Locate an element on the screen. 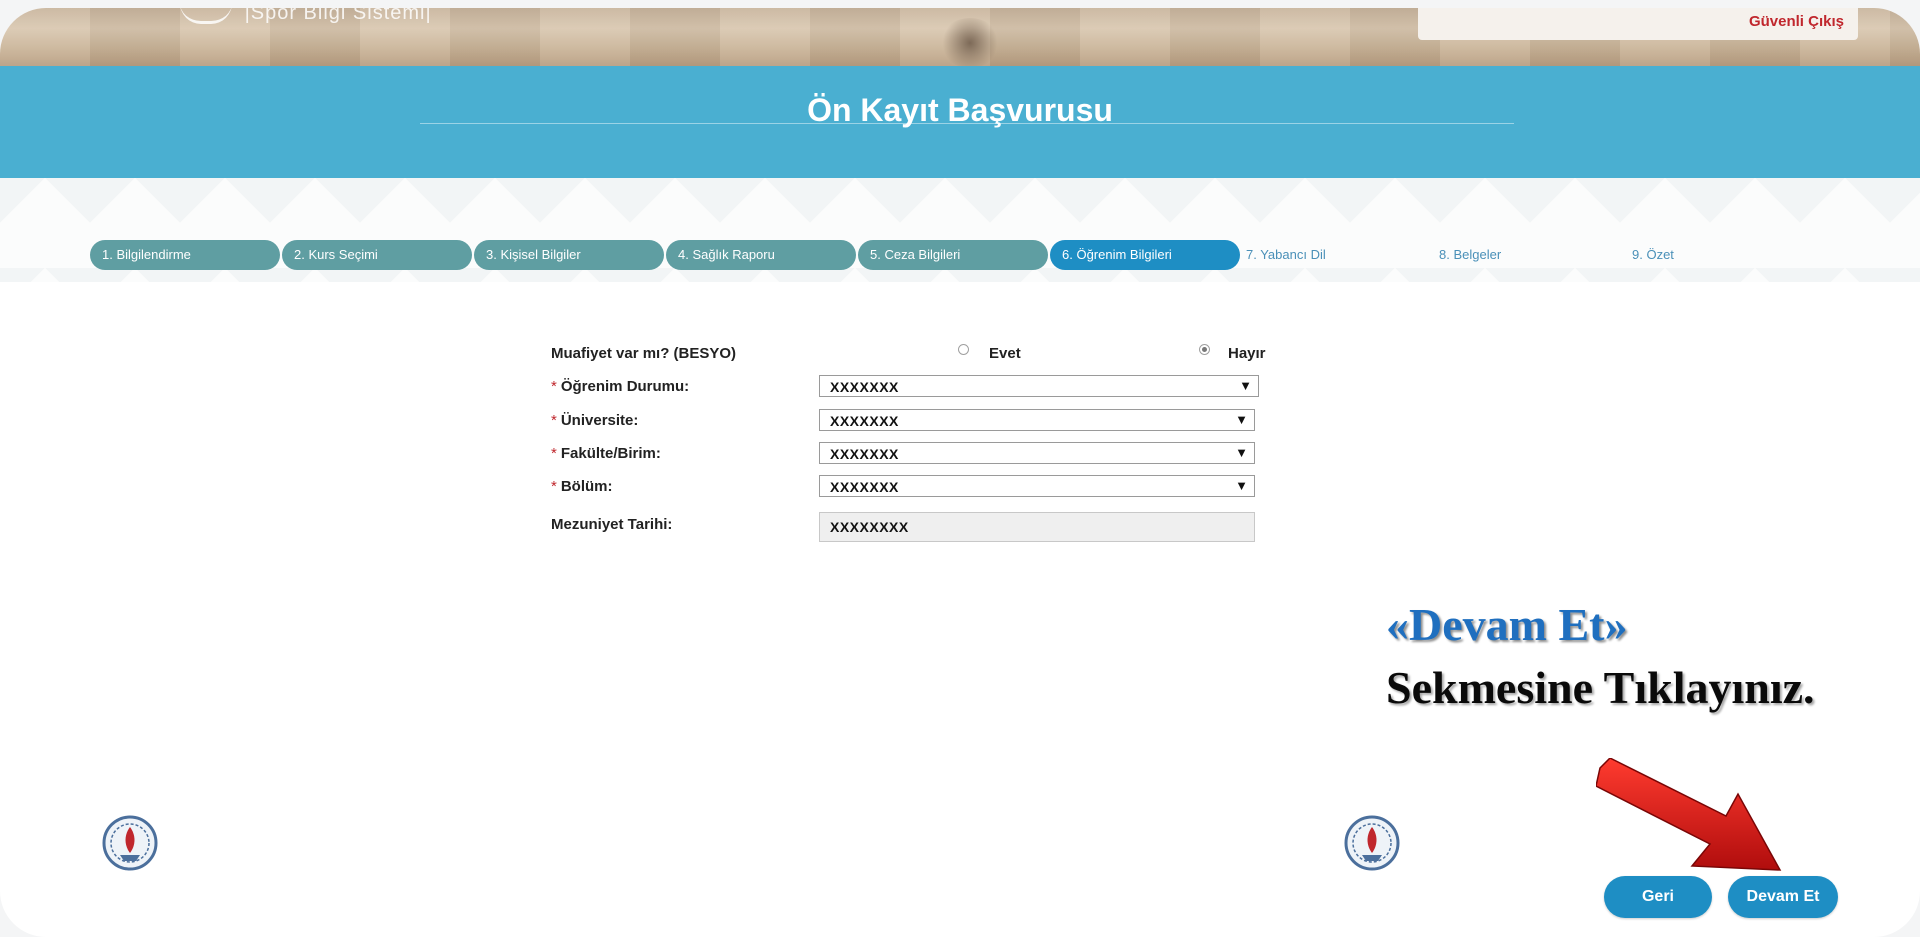 Image resolution: width=1920 pixels, height=937 pixels. department-select: XXXXXXX ▼ is located at coordinates (1037, 486).